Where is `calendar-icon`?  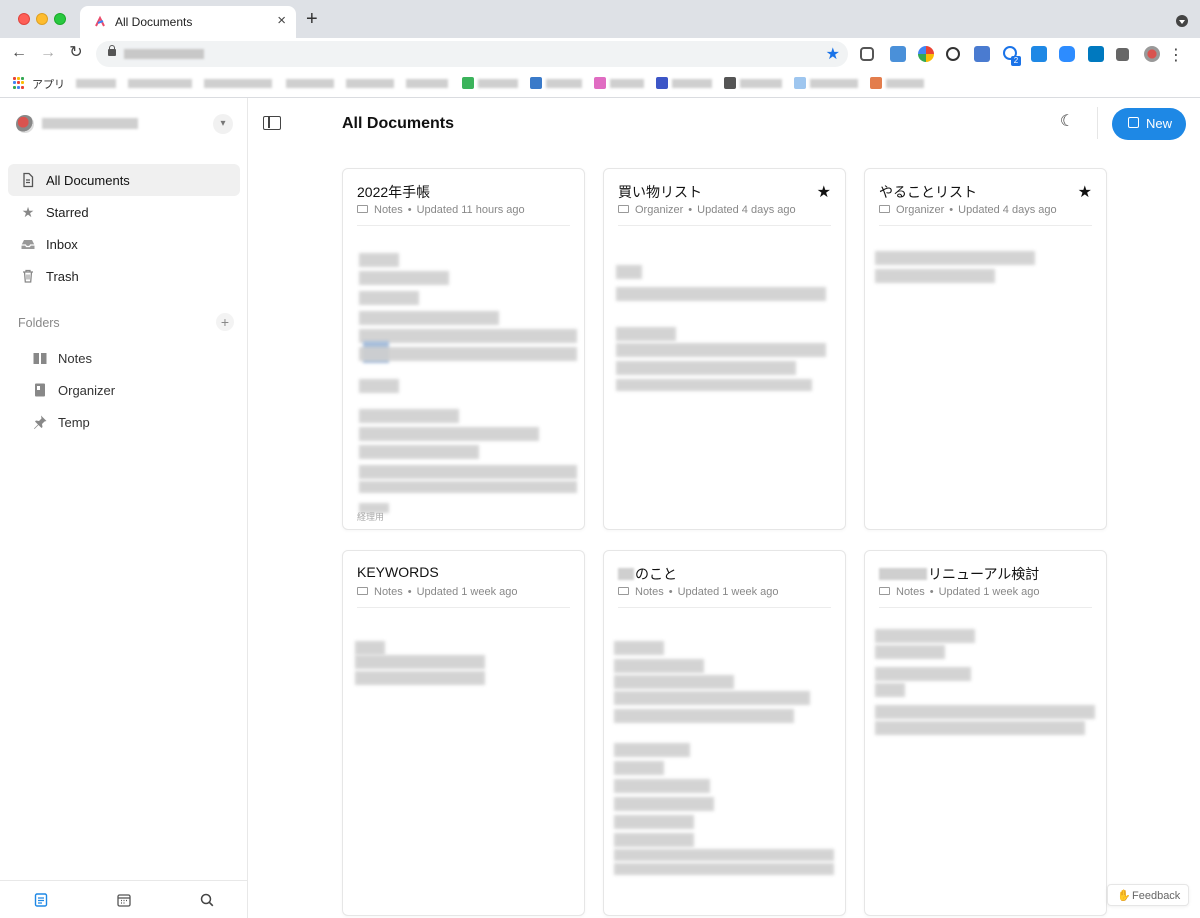
calendar-icon is located at coordinates (124, 900).